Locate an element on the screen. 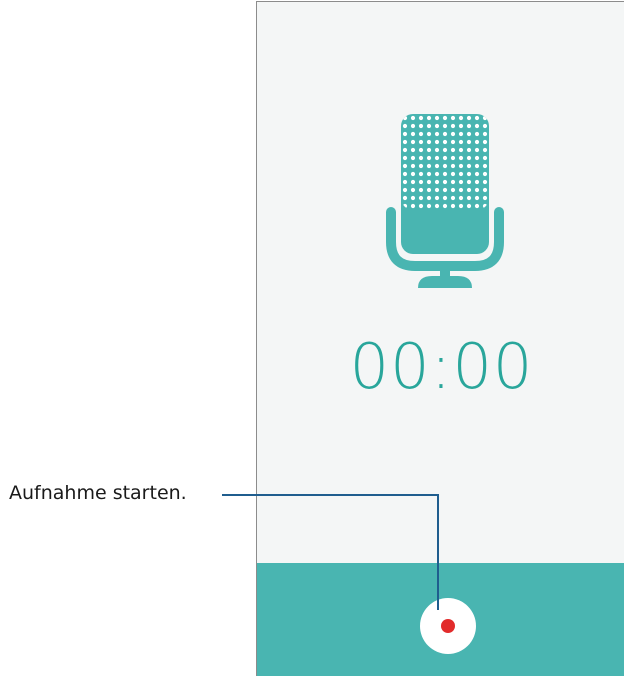 The height and width of the screenshot is (676, 624). record-button is located at coordinates (448, 626).